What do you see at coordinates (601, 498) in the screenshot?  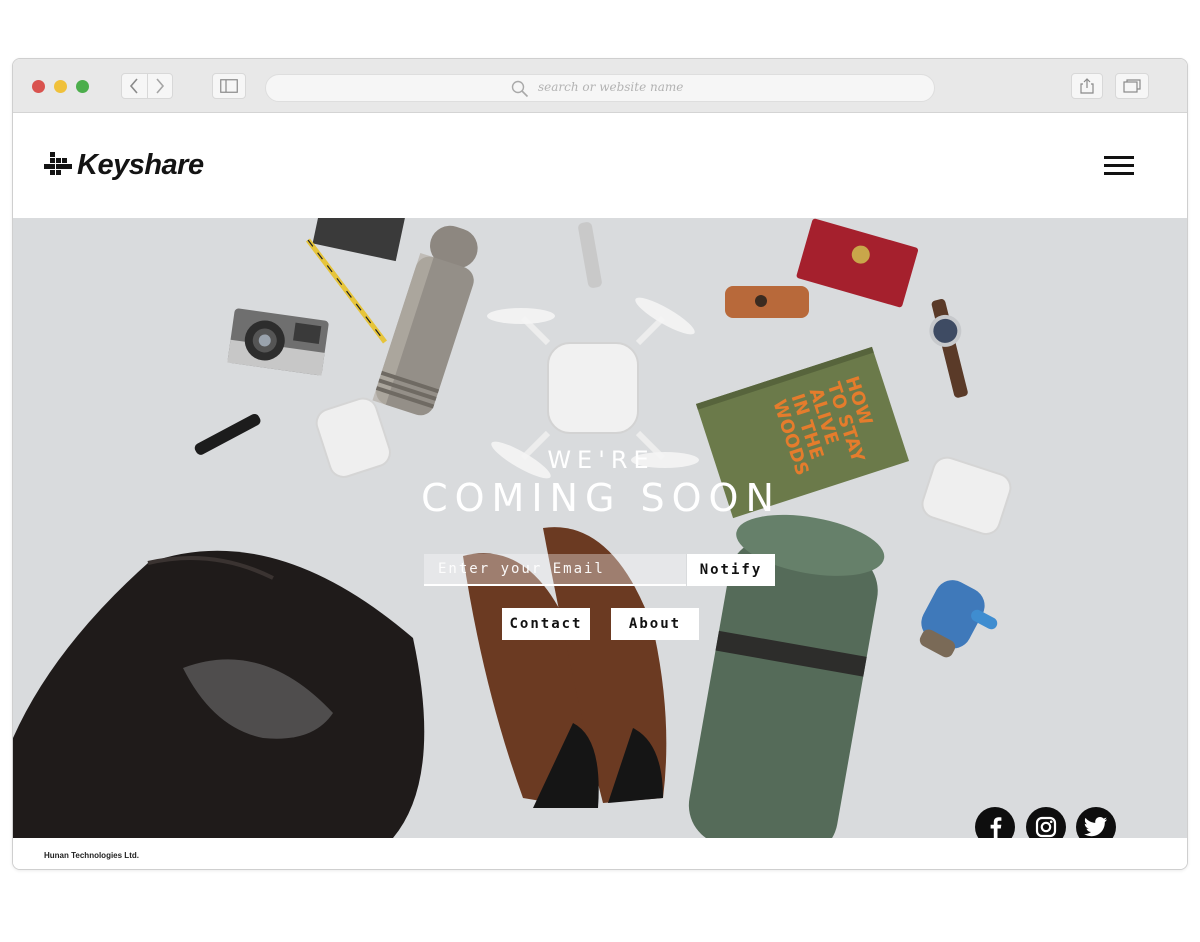 I see `headline-big: COMING SOON` at bounding box center [601, 498].